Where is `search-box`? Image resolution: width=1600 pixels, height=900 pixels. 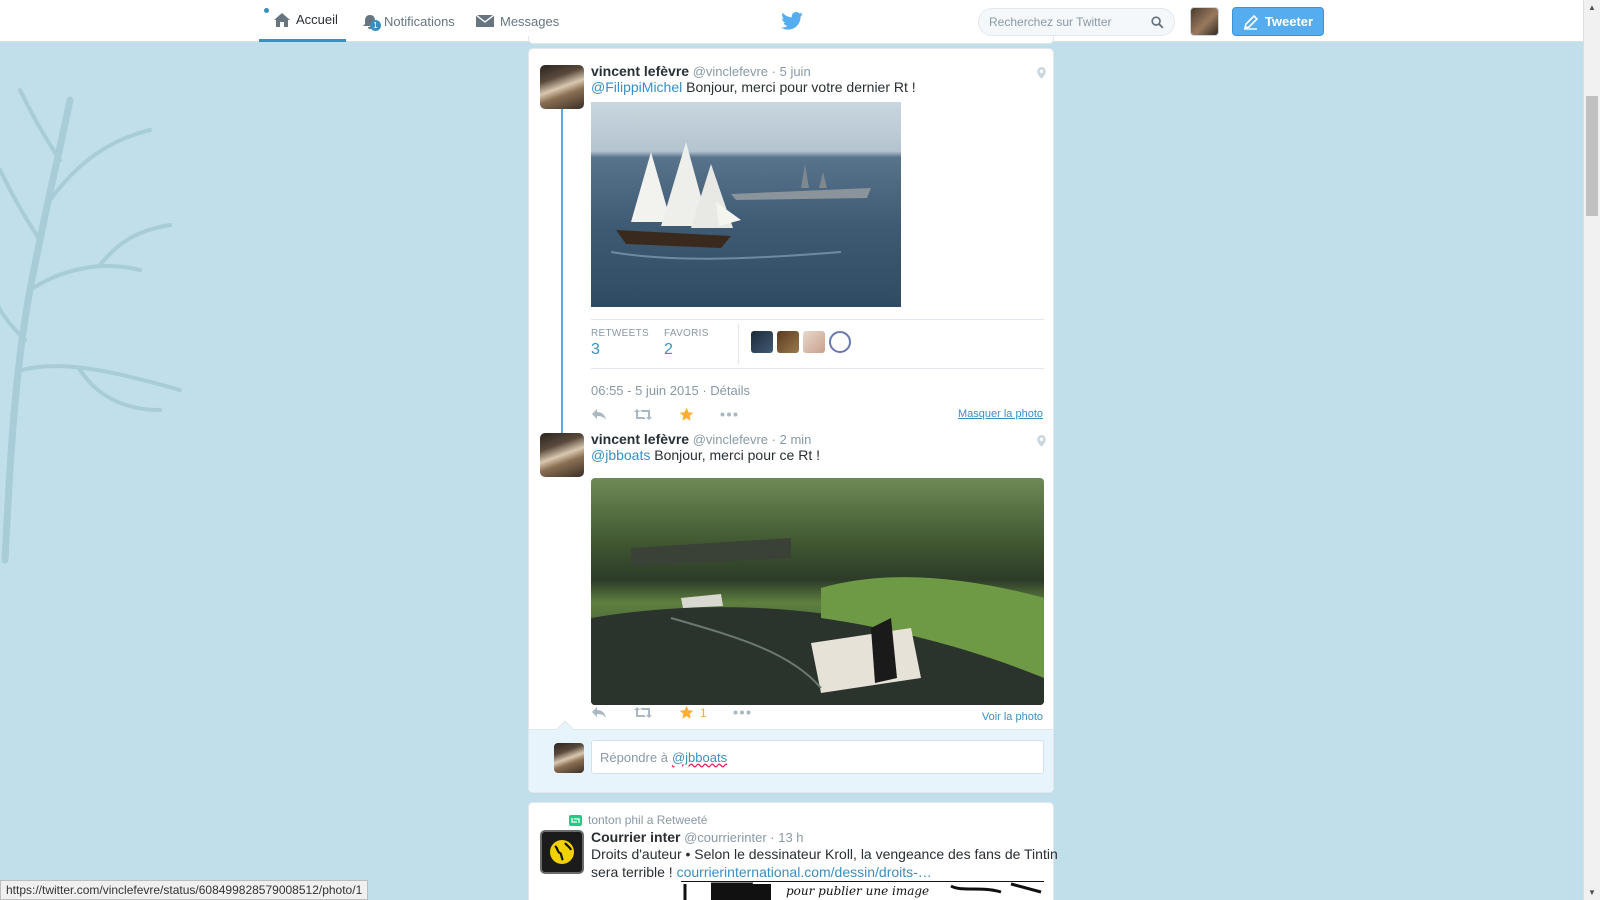
search-box is located at coordinates (1076, 22).